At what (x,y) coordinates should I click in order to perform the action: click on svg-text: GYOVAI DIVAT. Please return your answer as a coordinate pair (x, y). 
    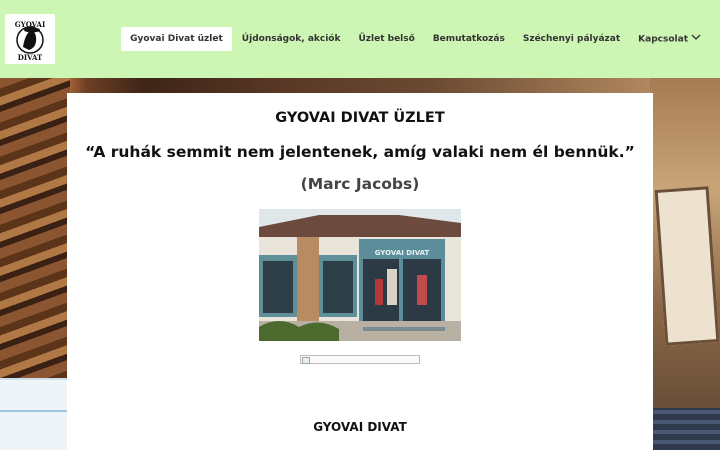
    Looking at the image, I should click on (402, 253).